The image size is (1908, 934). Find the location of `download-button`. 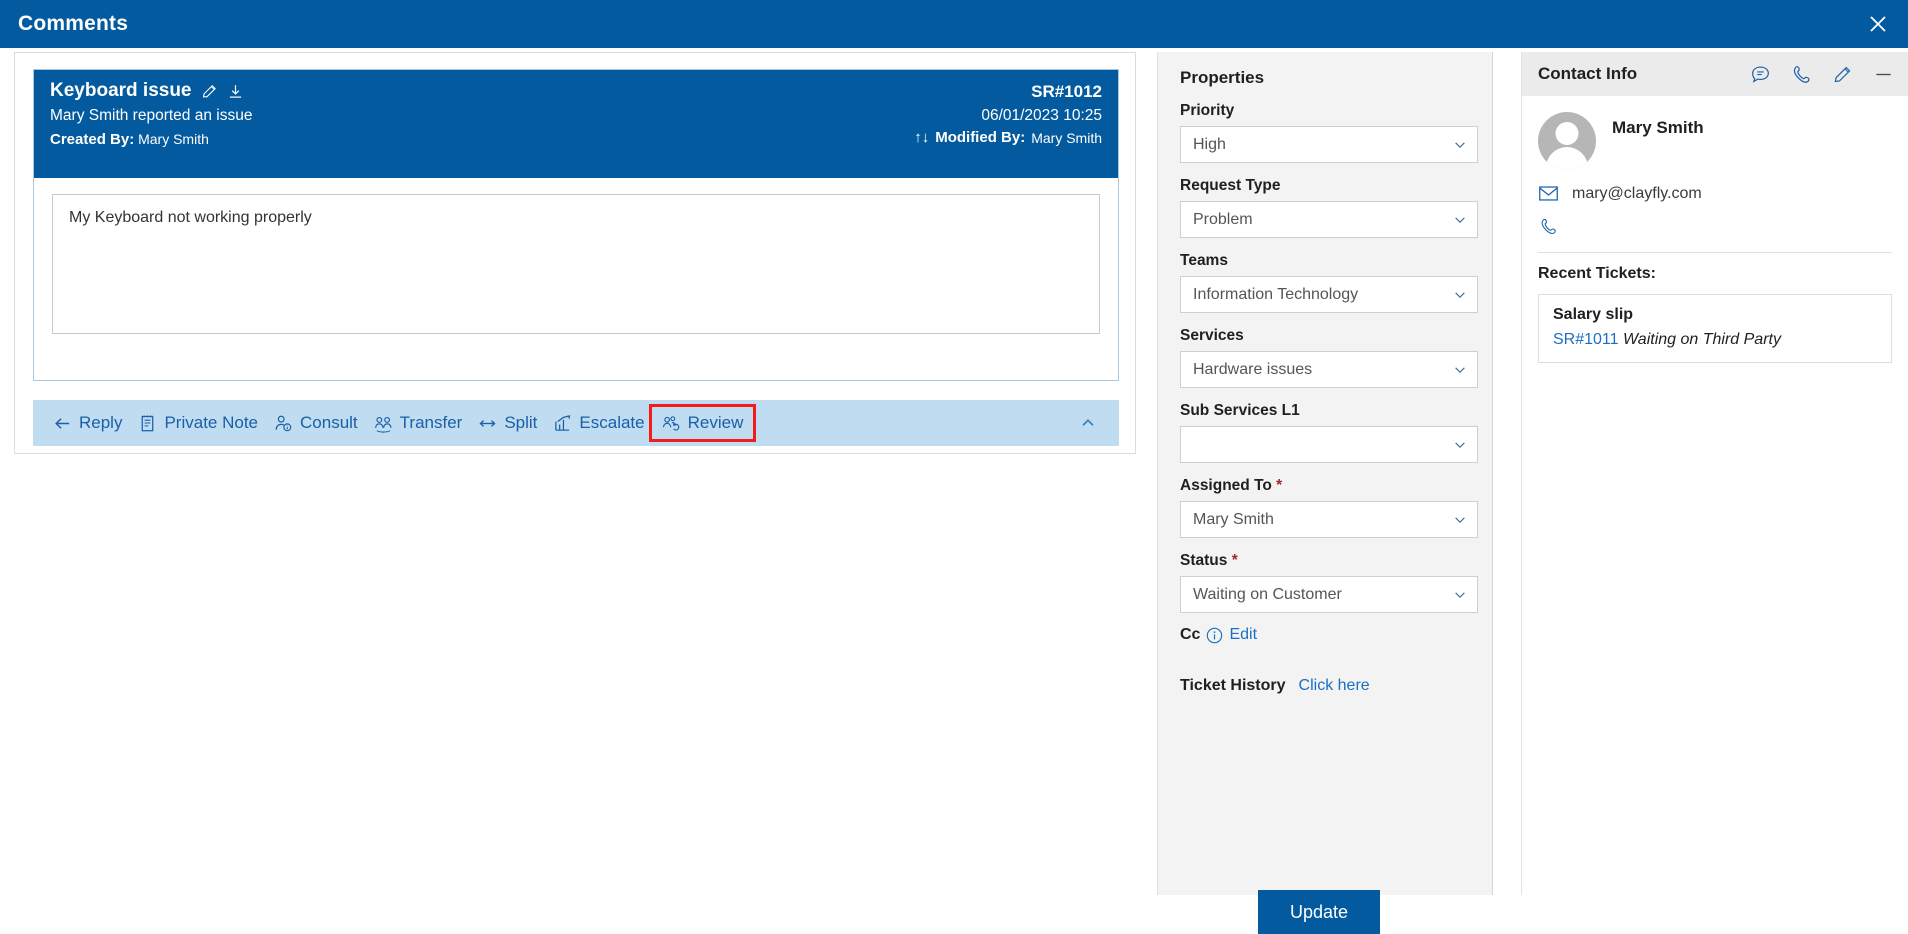

download-button is located at coordinates (235, 91).